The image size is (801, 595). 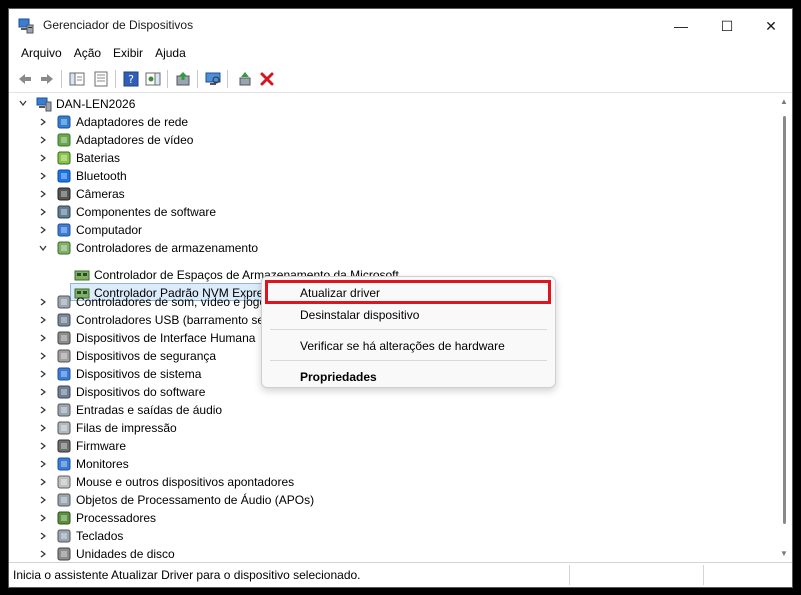 What do you see at coordinates (64, 320) in the screenshot?
I see `usb-icon` at bounding box center [64, 320].